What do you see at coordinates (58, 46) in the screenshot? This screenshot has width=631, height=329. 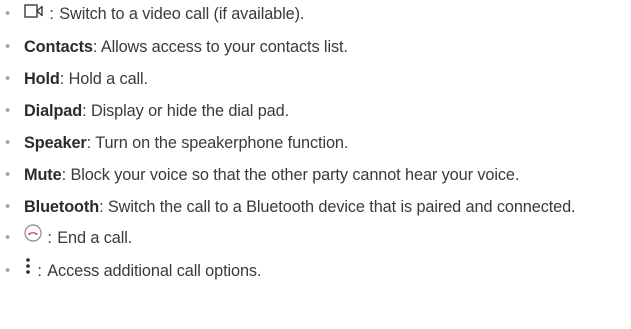 I see `item-term: Contacts` at bounding box center [58, 46].